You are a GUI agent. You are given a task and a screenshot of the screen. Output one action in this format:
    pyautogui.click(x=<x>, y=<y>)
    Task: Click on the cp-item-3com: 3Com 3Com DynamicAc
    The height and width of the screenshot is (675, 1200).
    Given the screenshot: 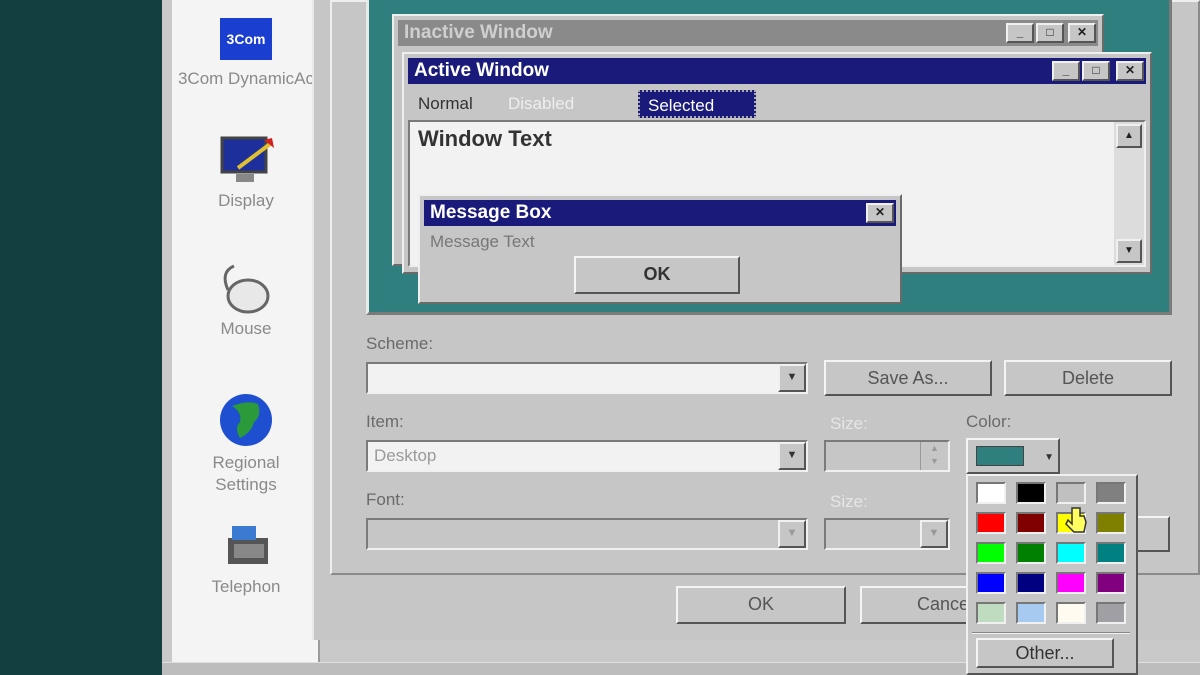 What is the action you would take?
    pyautogui.click(x=246, y=53)
    